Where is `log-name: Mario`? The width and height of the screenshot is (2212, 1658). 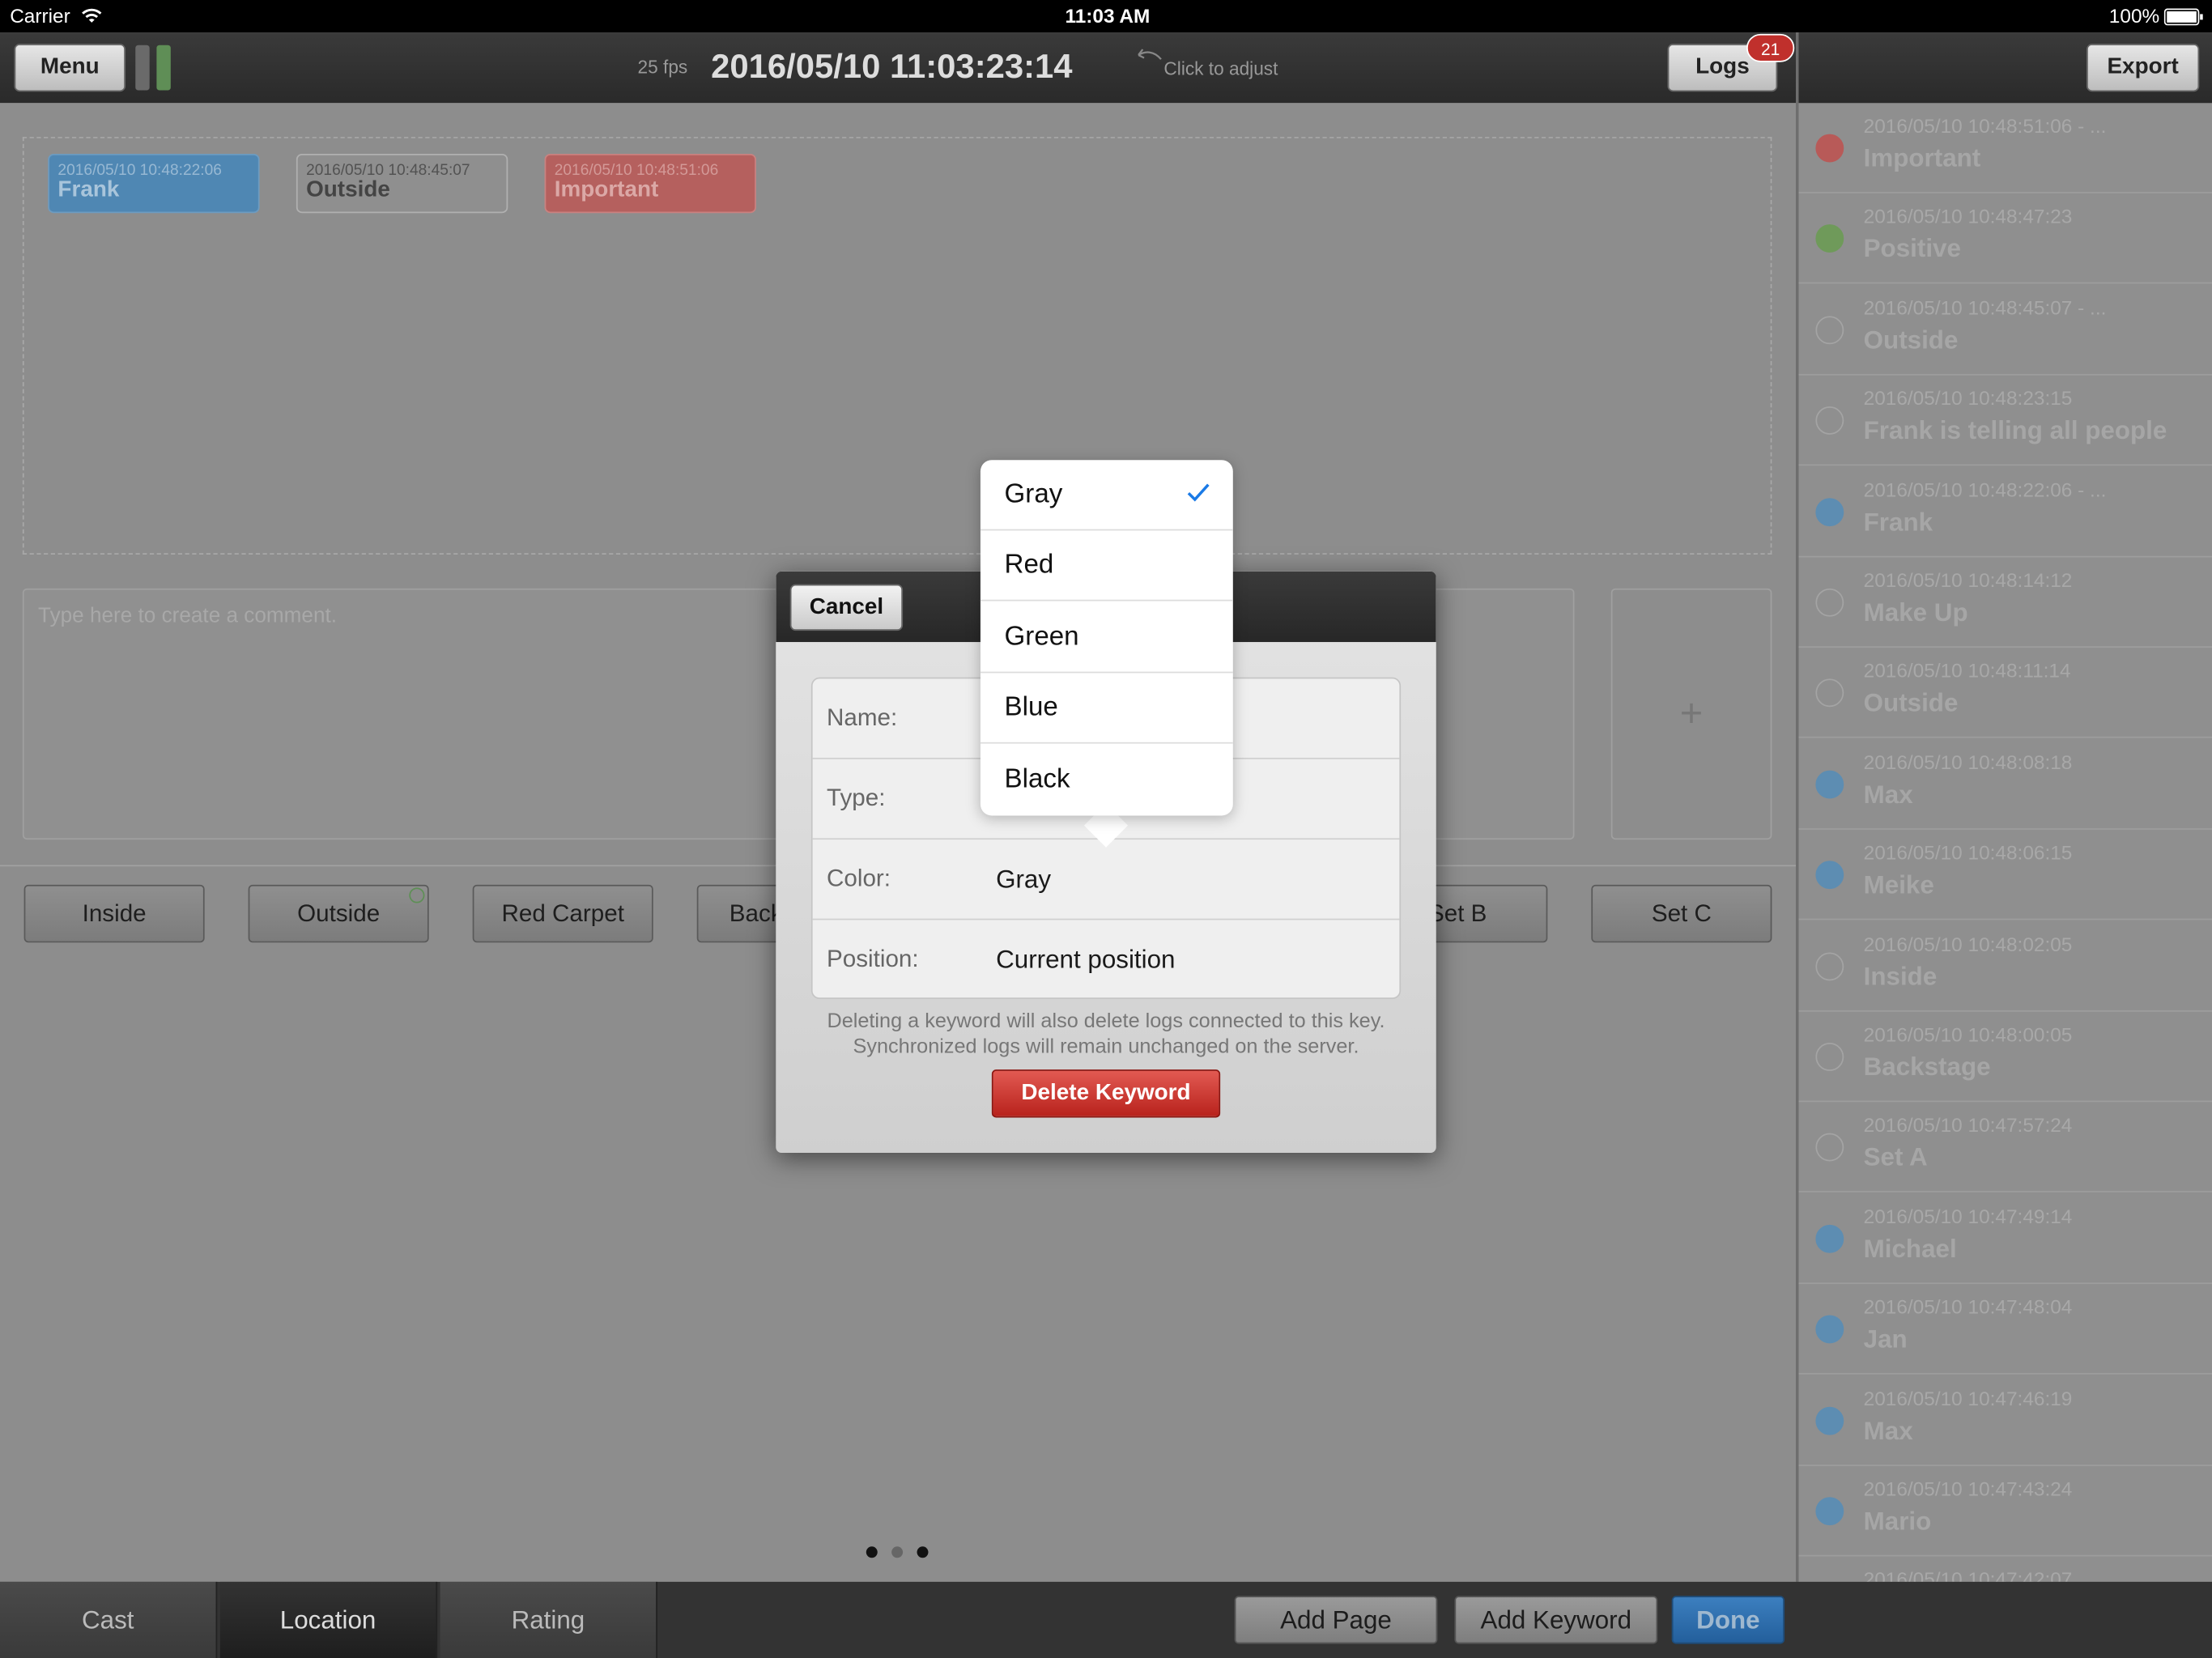
log-name: Mario is located at coordinates (1897, 1521).